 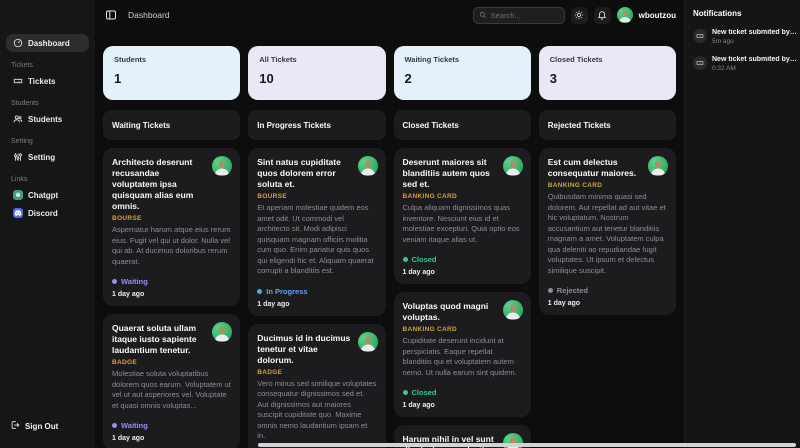 I want to click on ticket-status-label: In Progress, so click(x=287, y=291).